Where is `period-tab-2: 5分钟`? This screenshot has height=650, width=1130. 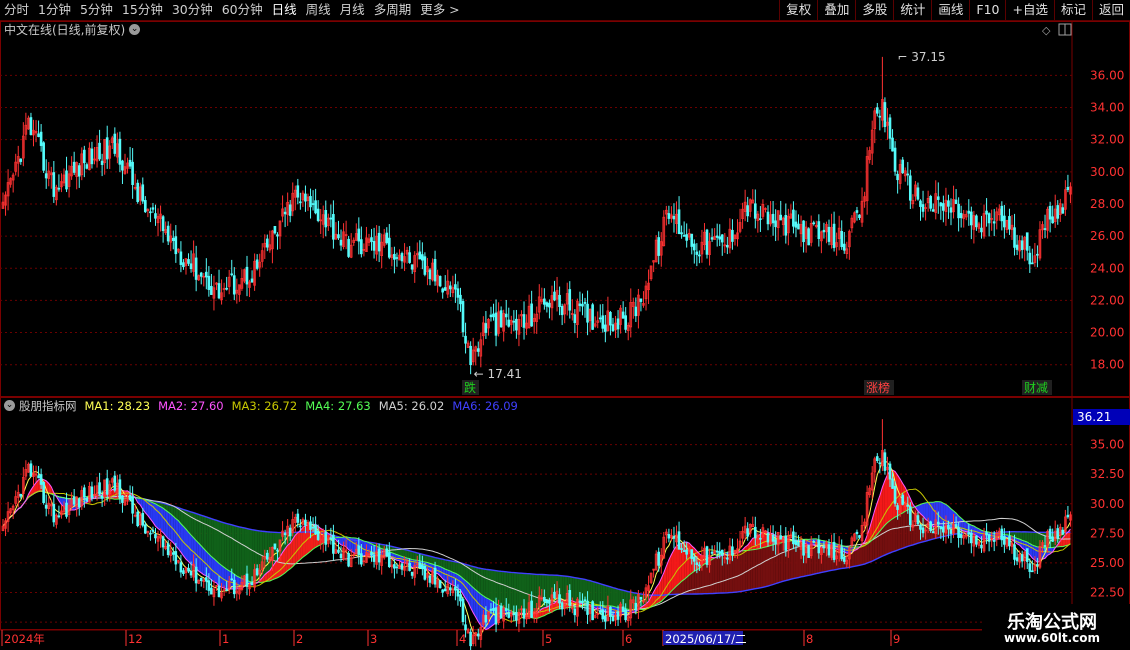
period-tab-2: 5分钟 is located at coordinates (96, 10).